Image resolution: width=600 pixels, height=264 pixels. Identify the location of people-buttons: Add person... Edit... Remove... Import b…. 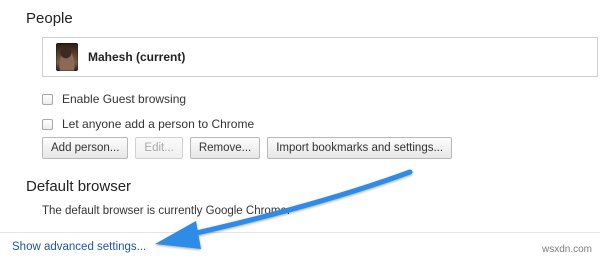
(250, 148).